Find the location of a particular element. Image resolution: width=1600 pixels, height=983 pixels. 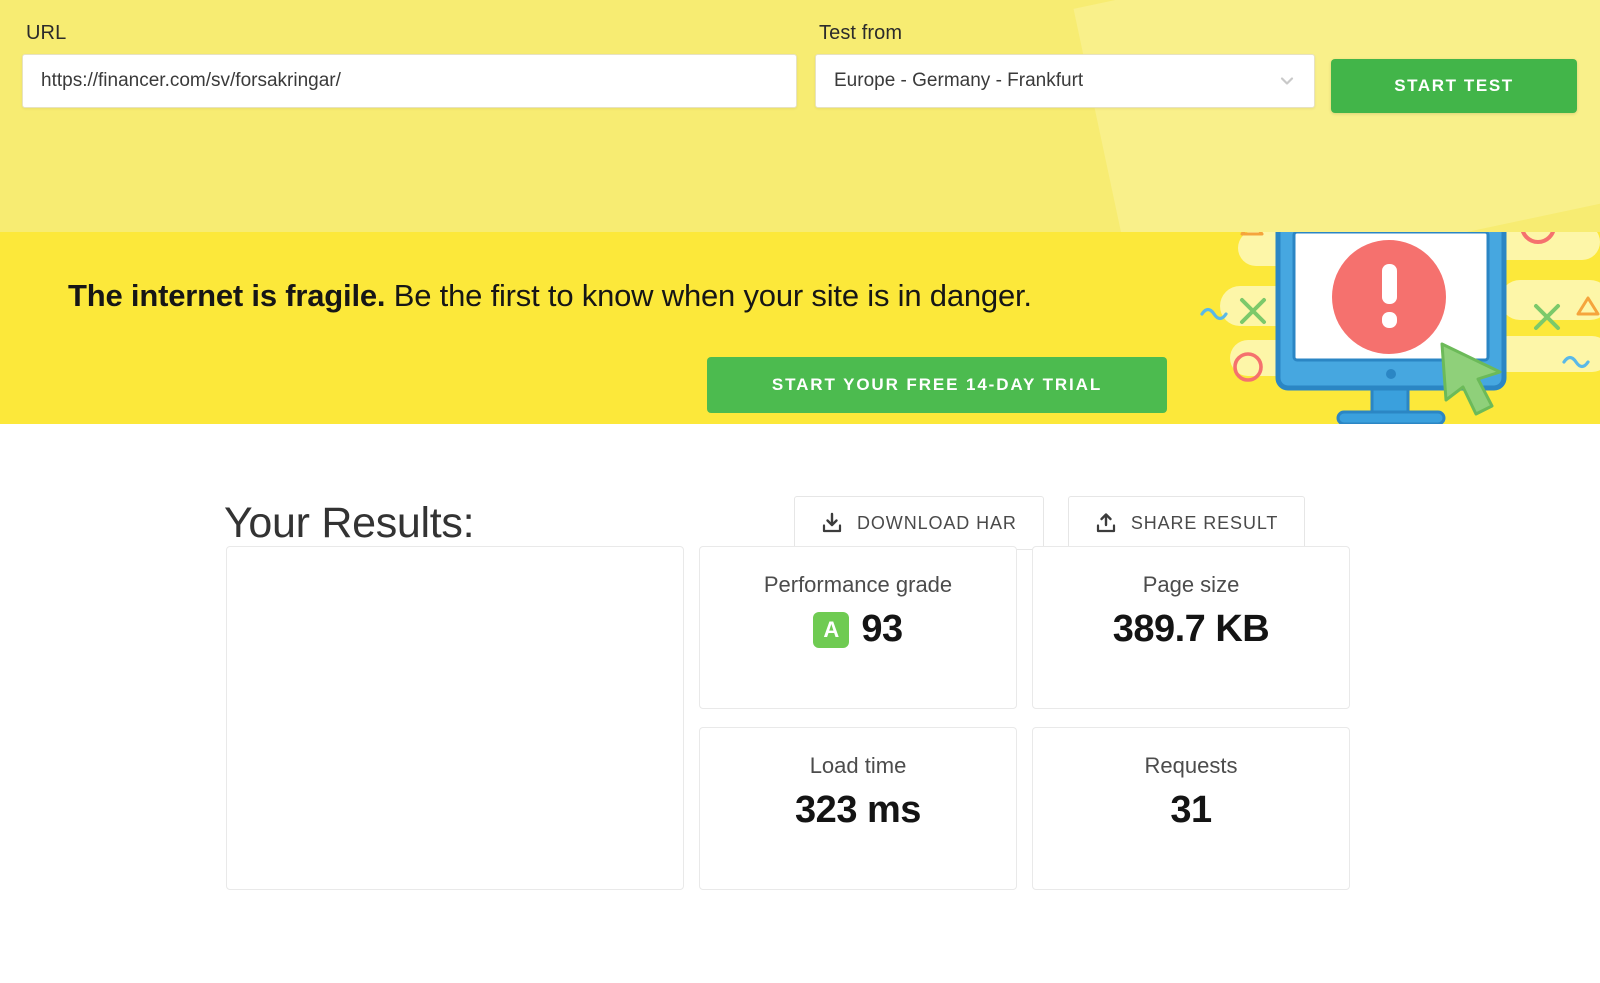

download-har-button: DOWNLOAD HAR is located at coordinates (919, 523).